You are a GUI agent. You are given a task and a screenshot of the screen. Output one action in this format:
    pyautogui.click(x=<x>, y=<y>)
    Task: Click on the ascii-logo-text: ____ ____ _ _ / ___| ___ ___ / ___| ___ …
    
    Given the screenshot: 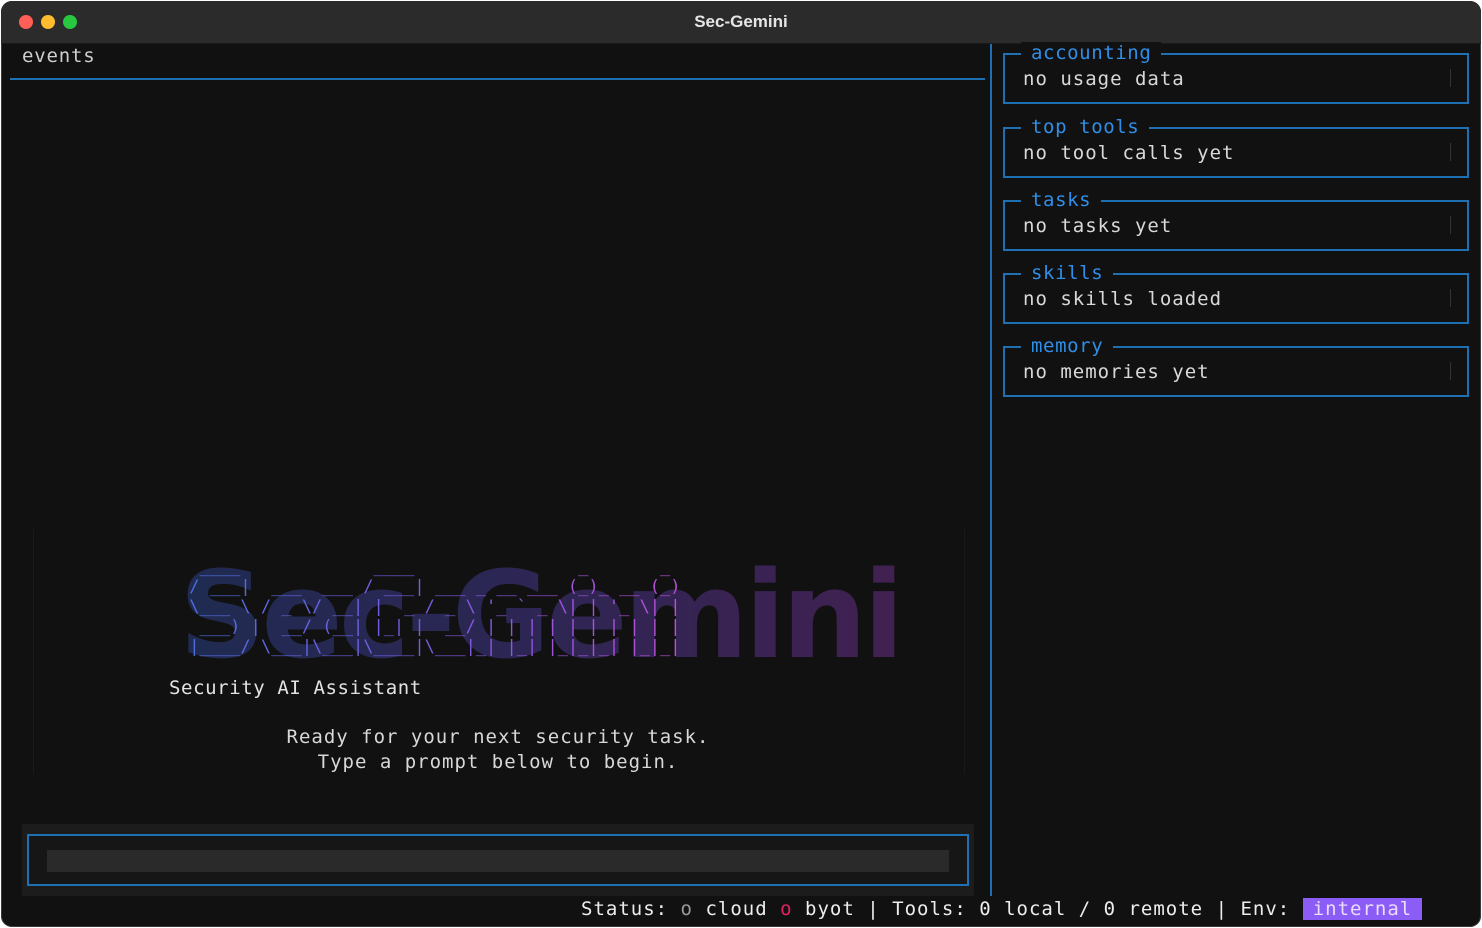 What is the action you would take?
    pyautogui.click(x=429, y=607)
    